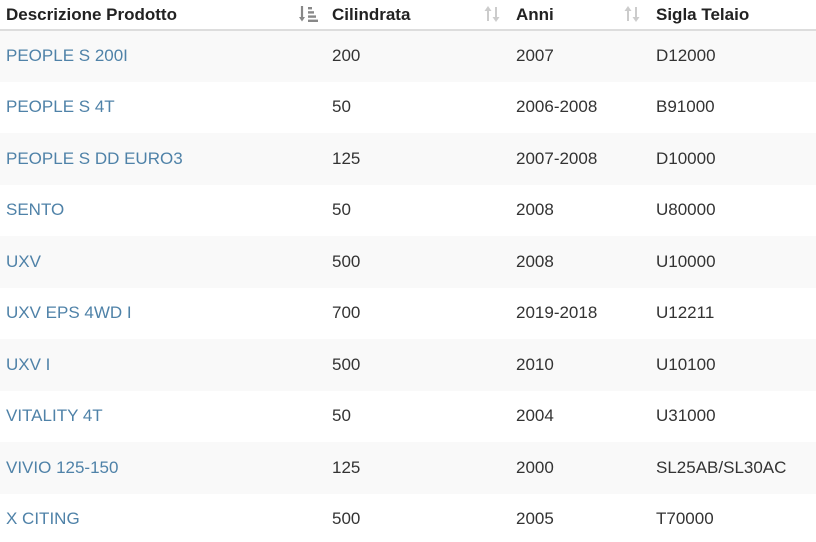 Image resolution: width=816 pixels, height=542 pixels. I want to click on sort-amount-asc-icon, so click(308, 14).